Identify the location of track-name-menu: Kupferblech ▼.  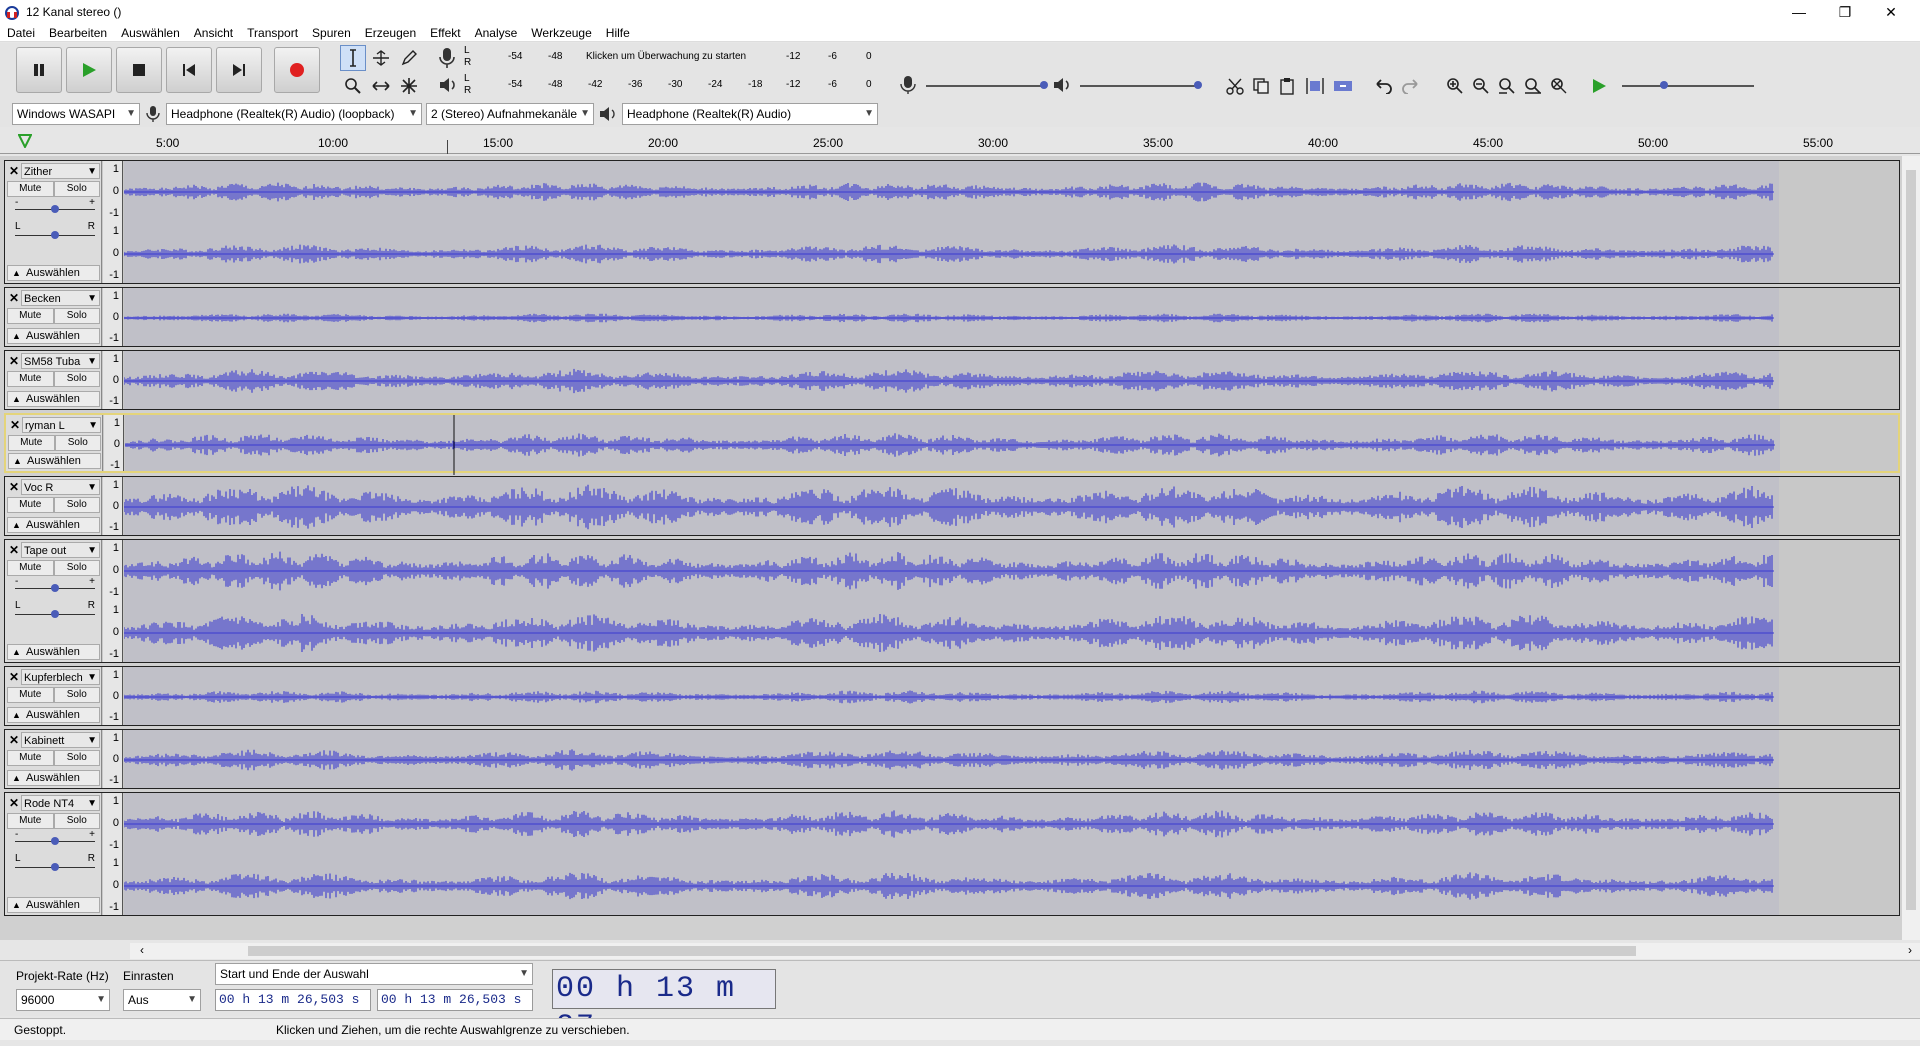
(60, 677).